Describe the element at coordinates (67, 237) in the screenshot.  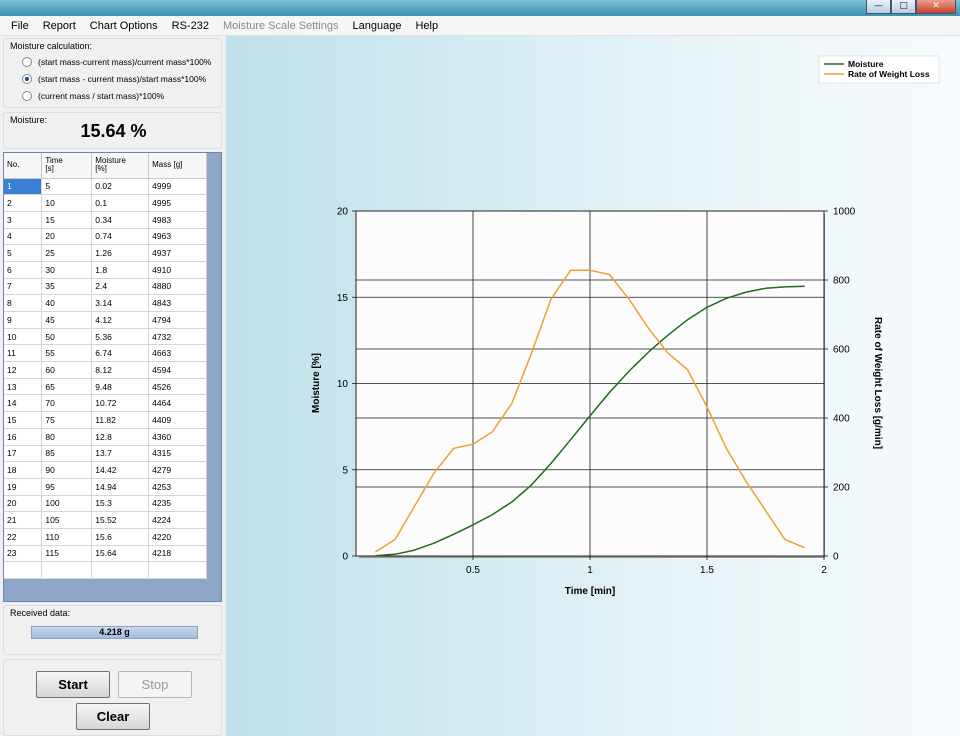
I see `cell-time: 20` at that location.